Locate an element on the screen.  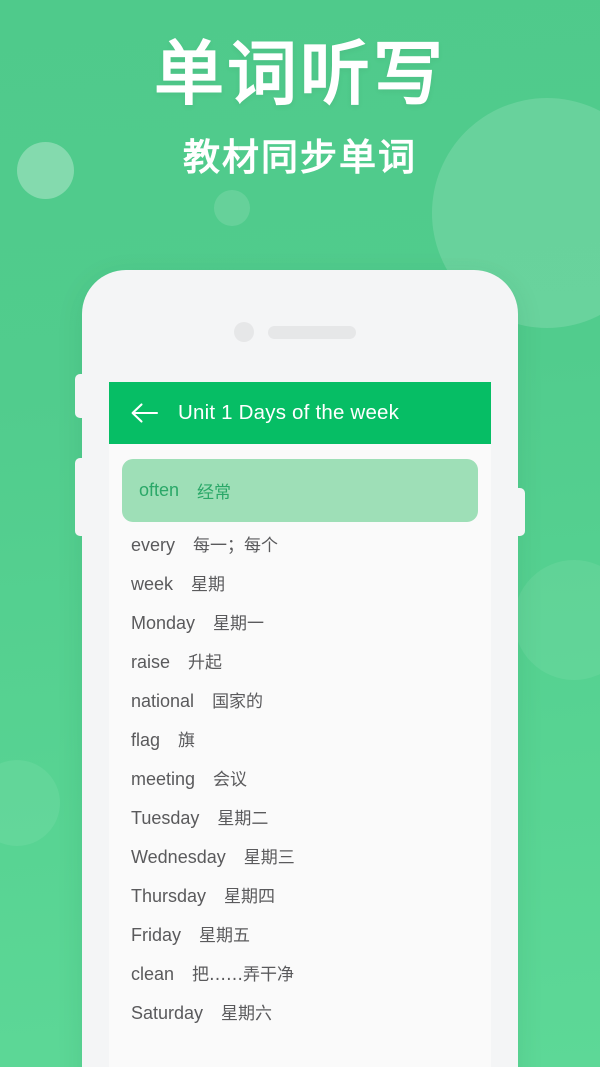
word-translation: 每一；每个 is located at coordinates (236, 546).